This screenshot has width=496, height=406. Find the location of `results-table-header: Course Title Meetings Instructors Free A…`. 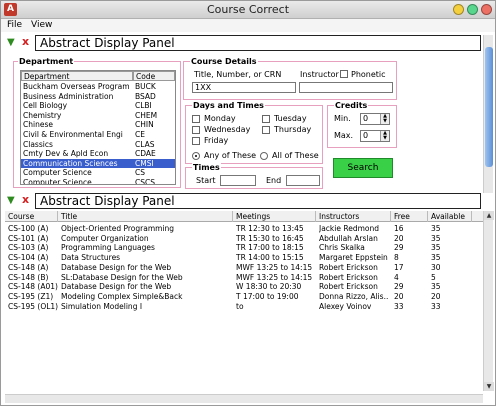

results-table-header: Course Title Meetings Instructors Free A… is located at coordinates (244, 216).